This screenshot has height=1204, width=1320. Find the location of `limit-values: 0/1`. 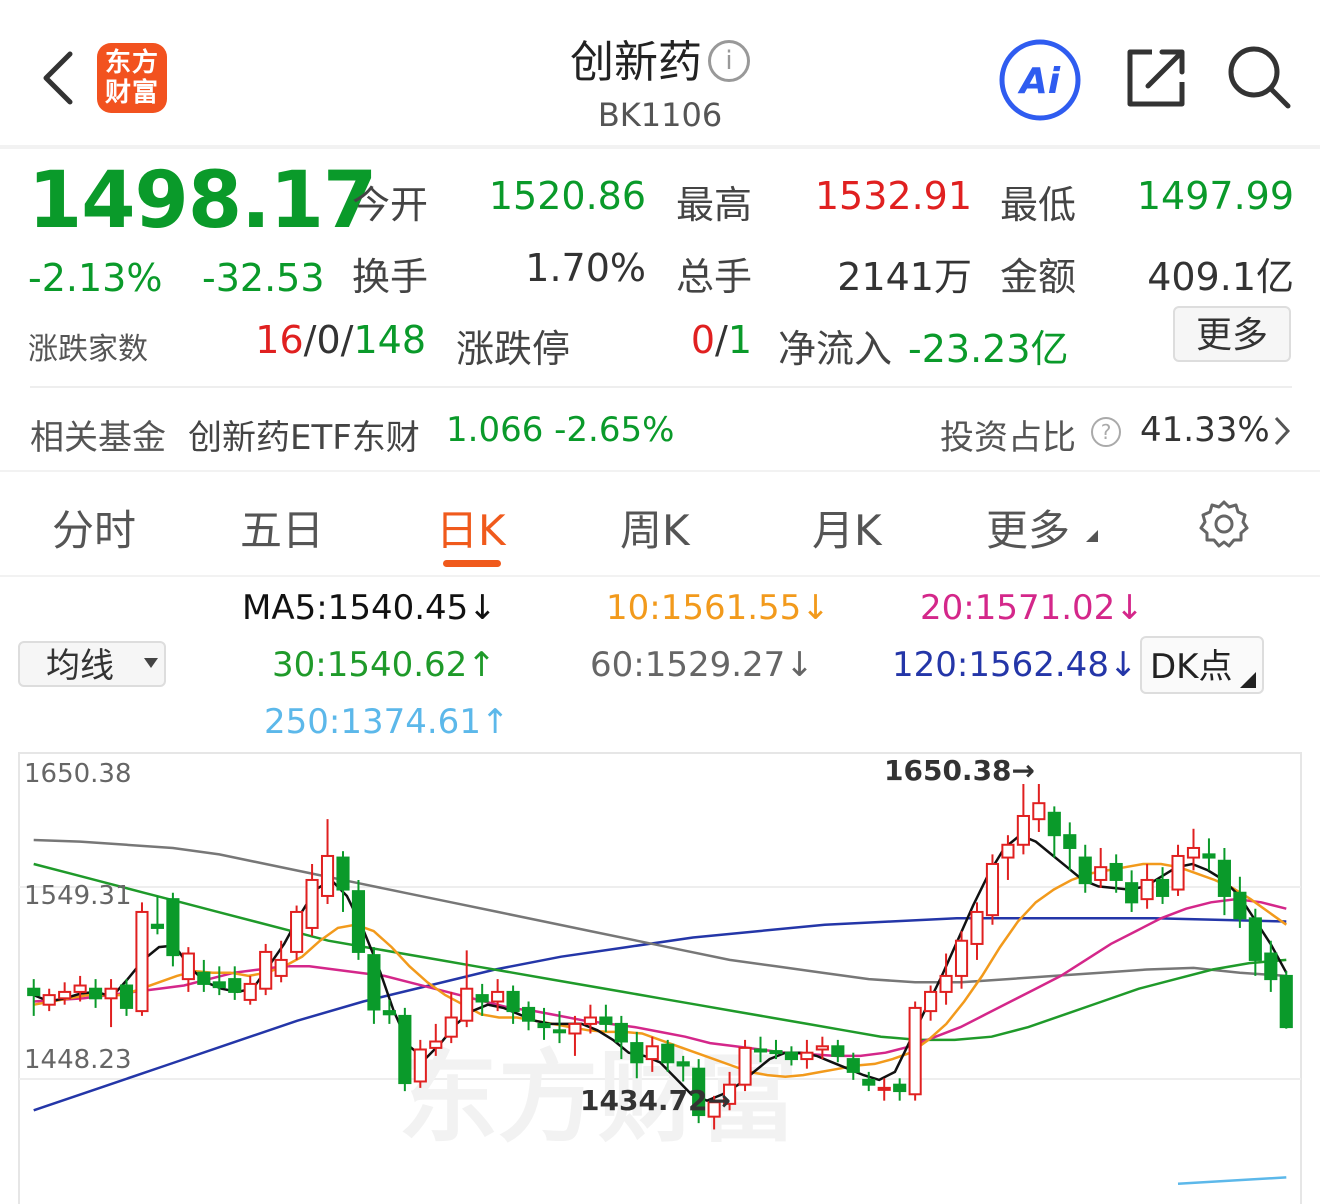

limit-values: 0/1 is located at coordinates (721, 340).